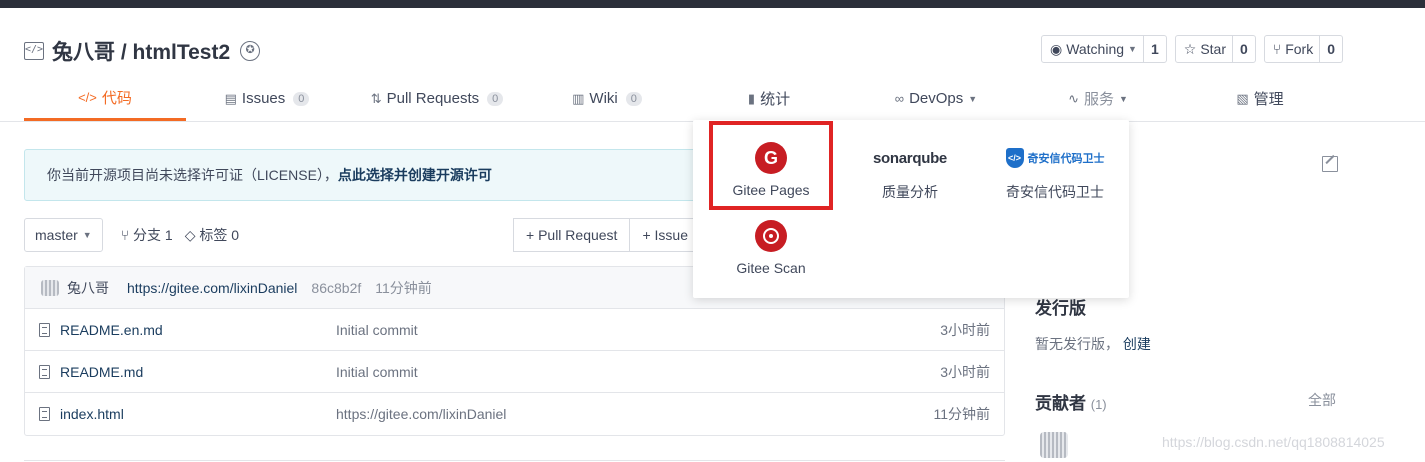 This screenshot has width=1425, height=462. Describe the element at coordinates (1268, 99) in the screenshot. I see `tab-manage-label: 管理` at that location.